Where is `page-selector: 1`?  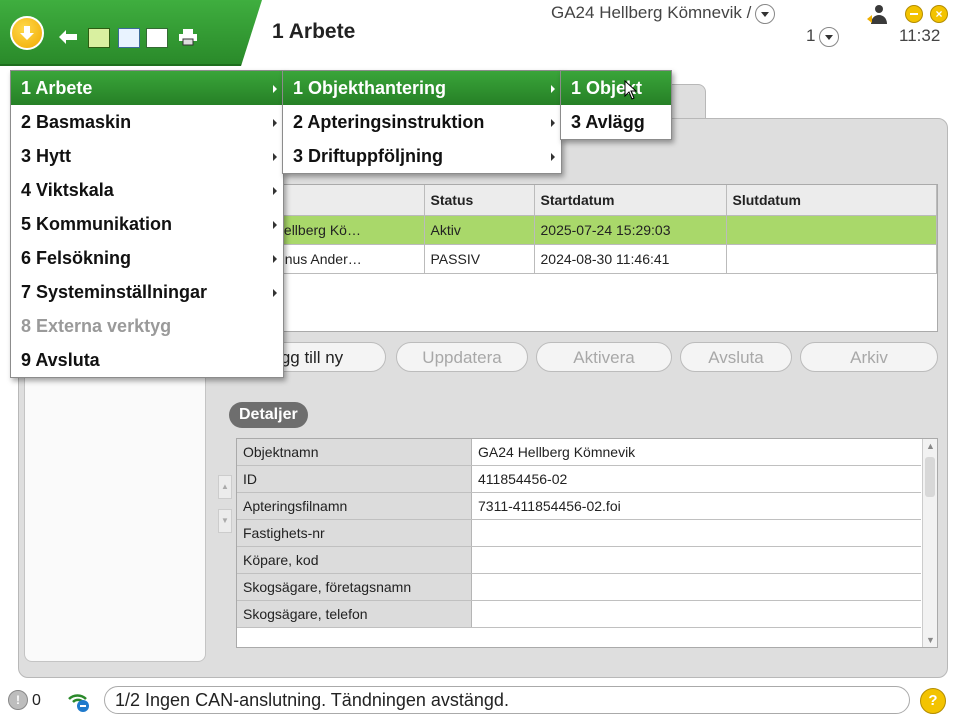
page-selector: 1 is located at coordinates (823, 36).